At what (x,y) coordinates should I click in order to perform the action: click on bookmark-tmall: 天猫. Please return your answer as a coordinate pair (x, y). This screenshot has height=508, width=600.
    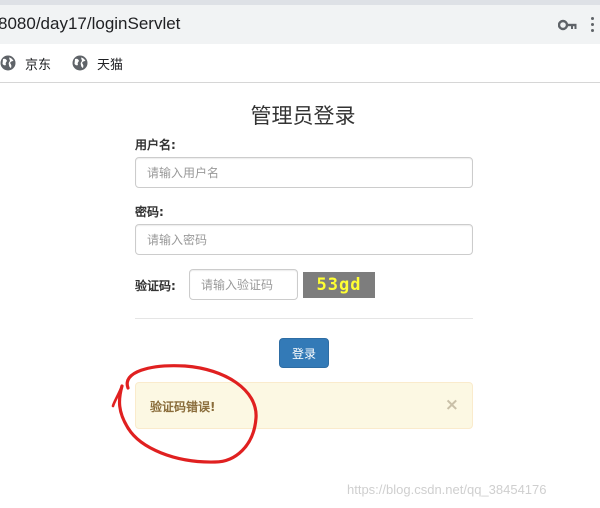
    Looking at the image, I should click on (97, 63).